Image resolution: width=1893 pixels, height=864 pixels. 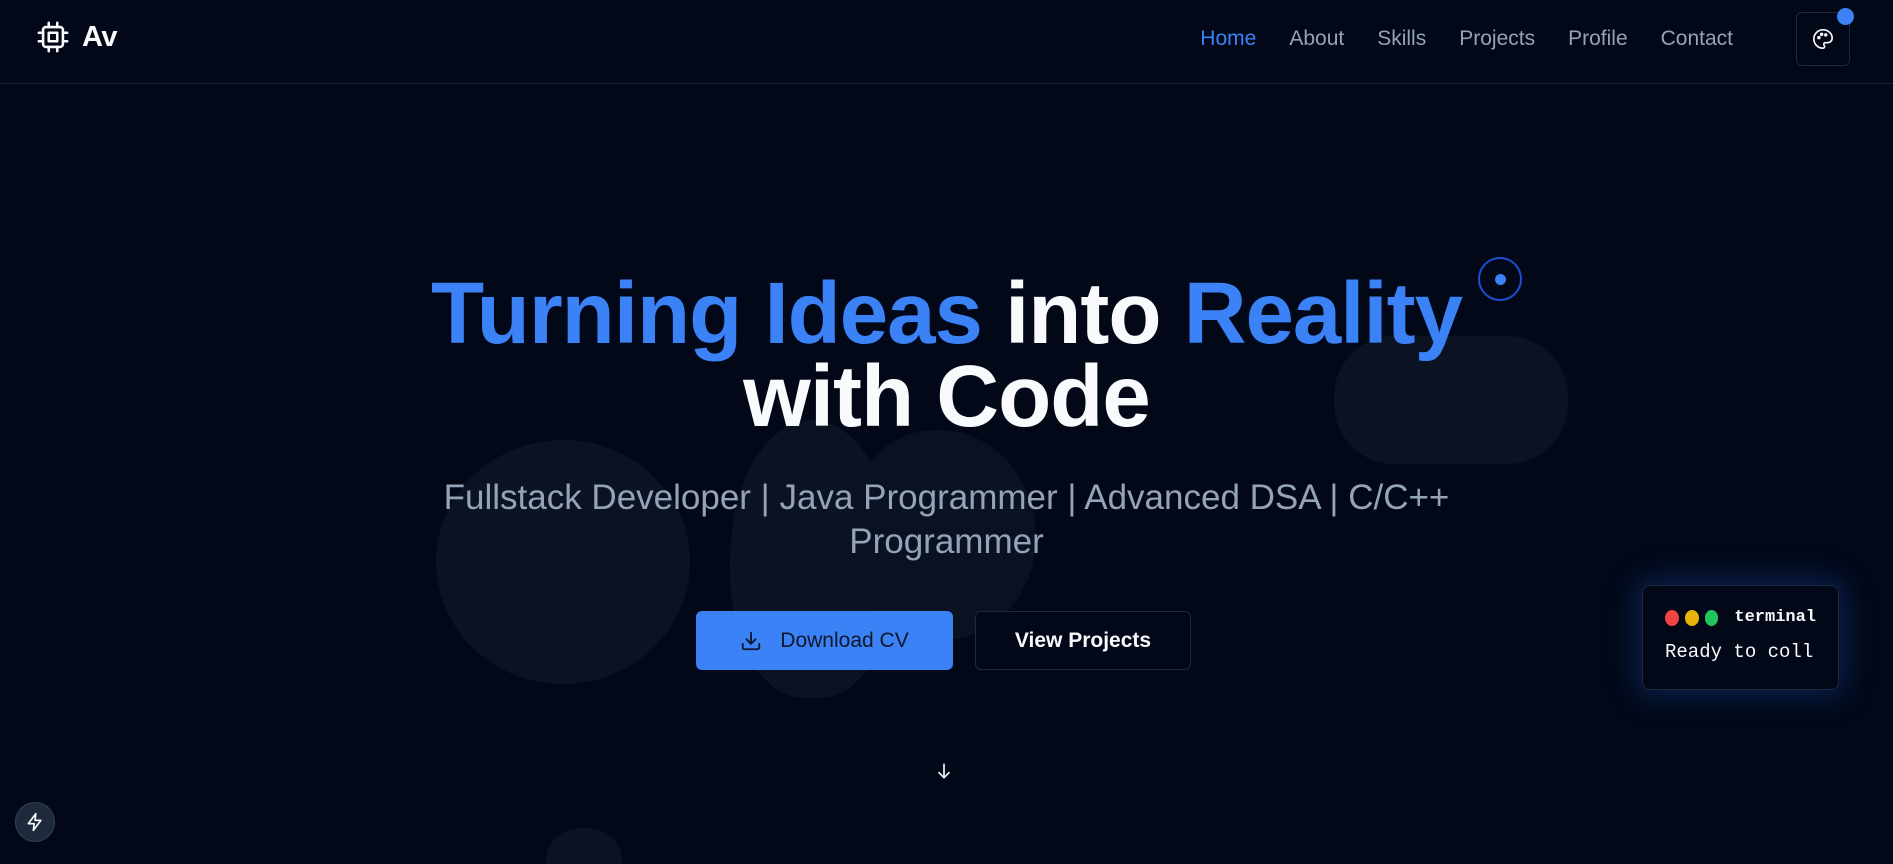 I want to click on hero-title-text: with Code, so click(x=947, y=396).